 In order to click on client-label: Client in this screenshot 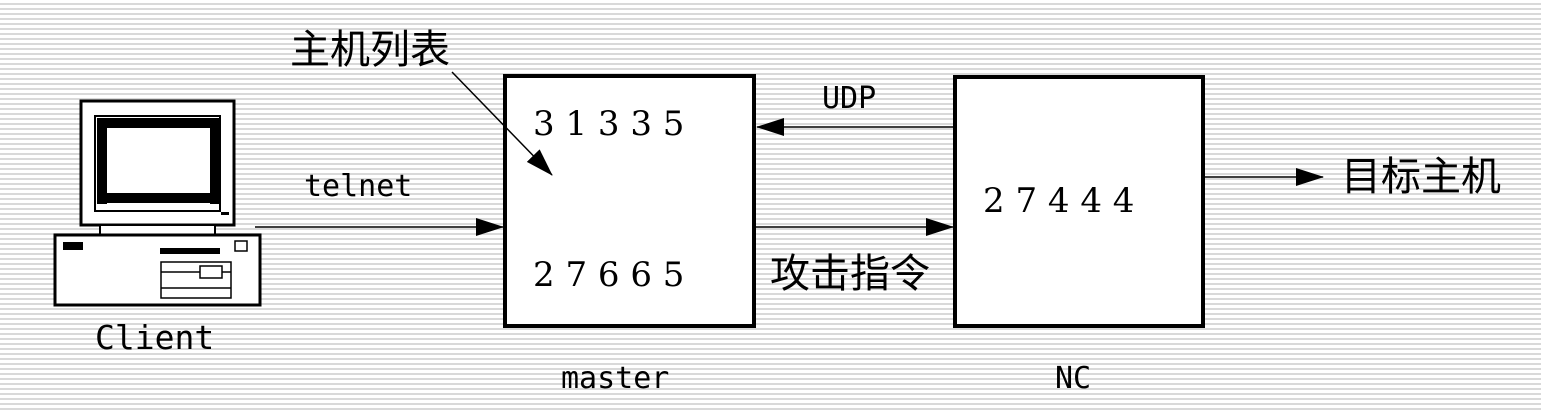, I will do `click(154, 337)`.